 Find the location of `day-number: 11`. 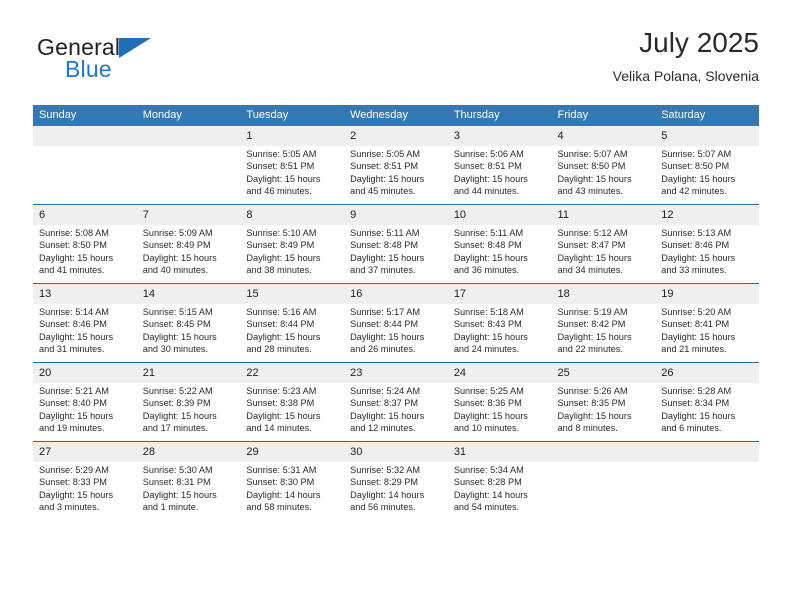

day-number: 11 is located at coordinates (603, 215).